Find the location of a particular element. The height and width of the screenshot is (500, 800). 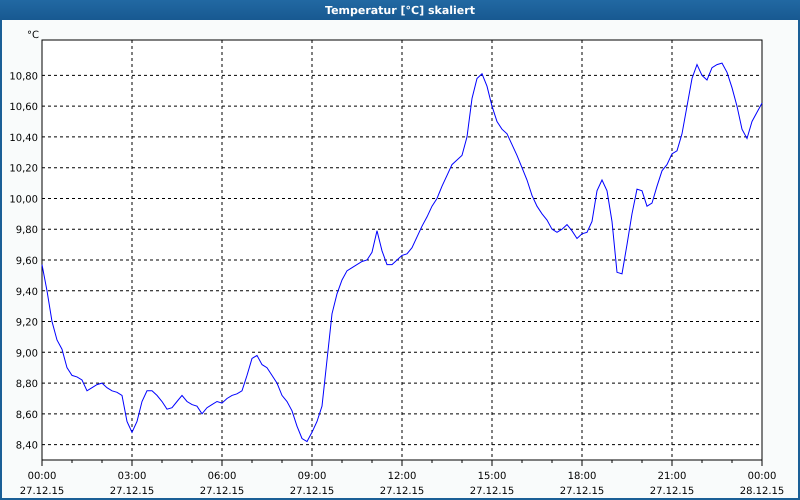

x-tick-label: 06:00 27.12.15 is located at coordinates (222, 484).